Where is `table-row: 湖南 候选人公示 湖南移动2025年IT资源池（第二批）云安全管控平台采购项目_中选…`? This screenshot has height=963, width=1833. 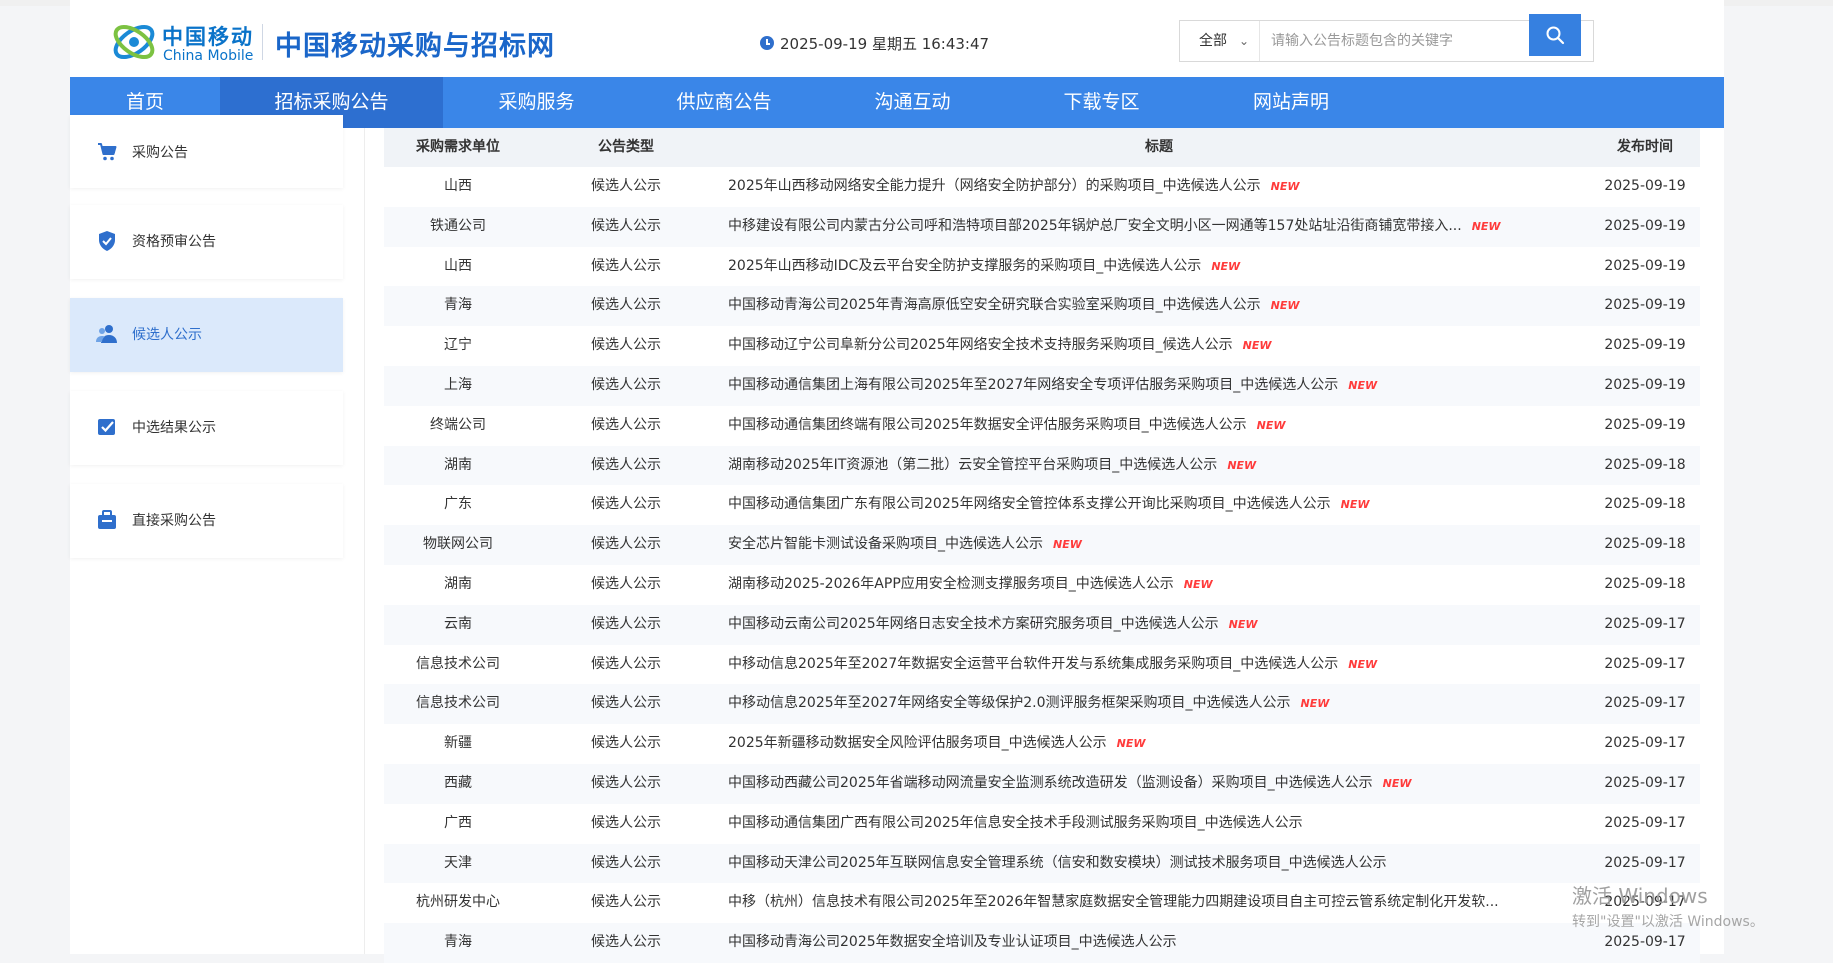 table-row: 湖南 候选人公示 湖南移动2025年IT资源池（第二批）云安全管控平台采购项目_中选… is located at coordinates (1042, 465).